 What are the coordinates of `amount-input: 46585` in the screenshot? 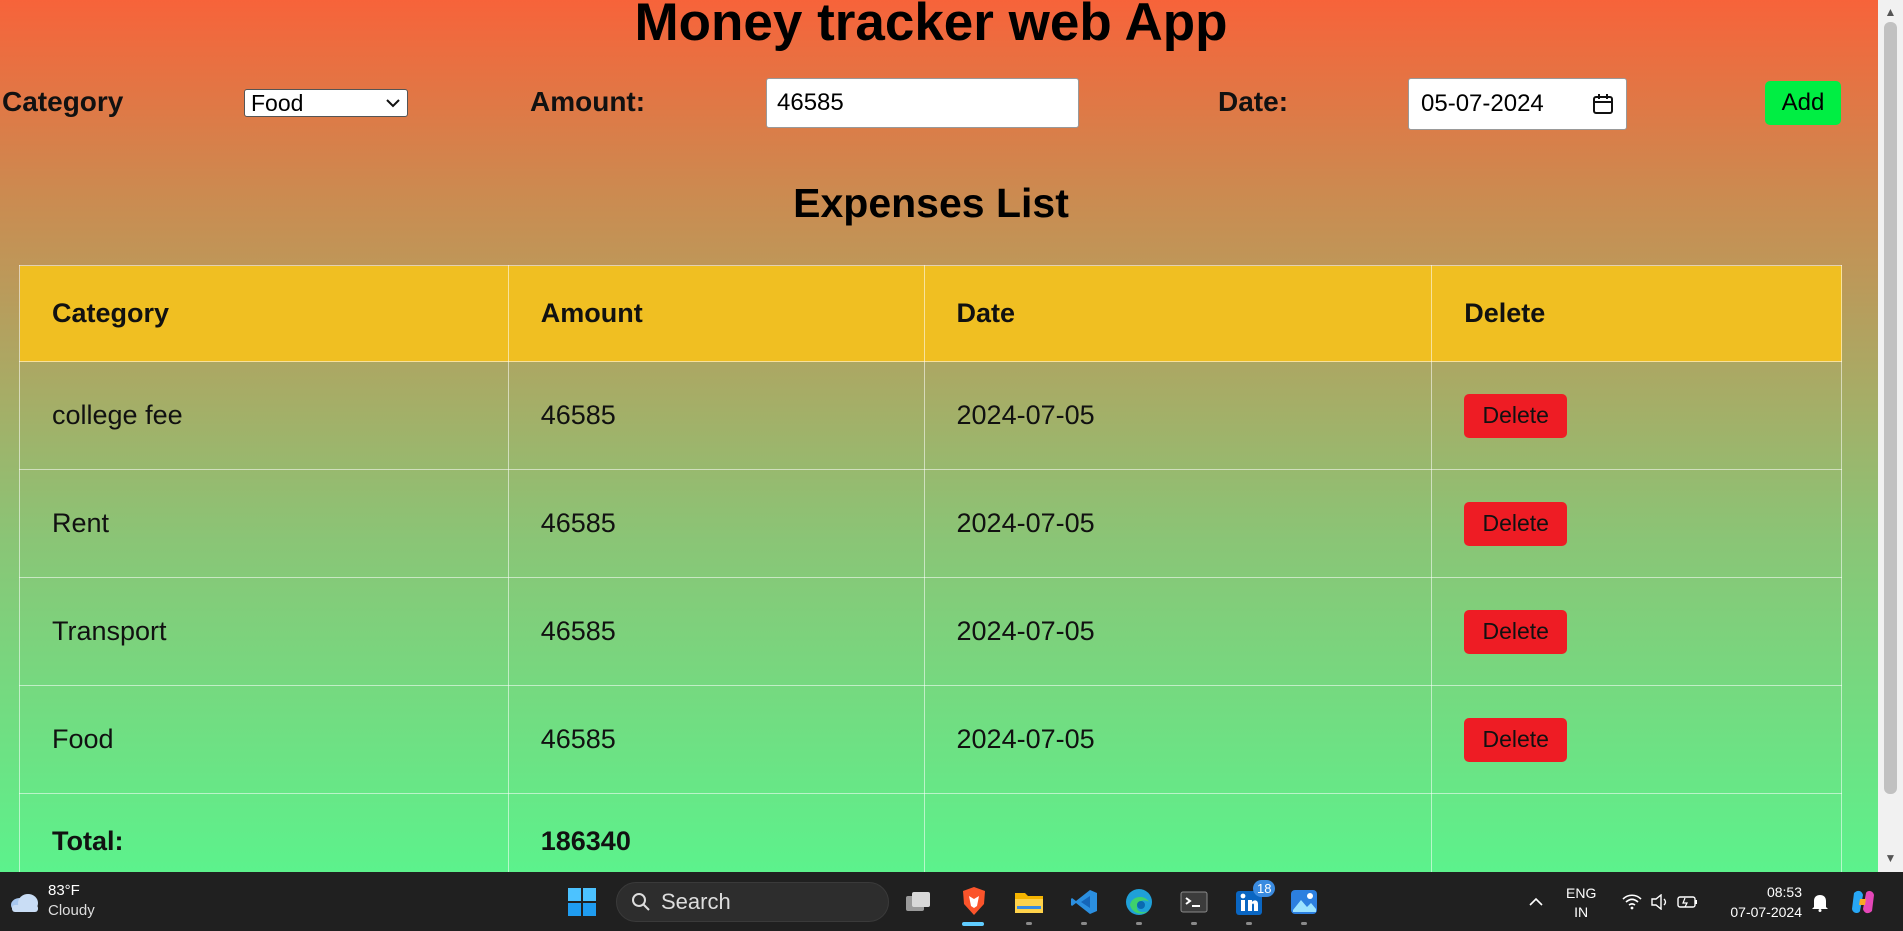 It's located at (922, 103).